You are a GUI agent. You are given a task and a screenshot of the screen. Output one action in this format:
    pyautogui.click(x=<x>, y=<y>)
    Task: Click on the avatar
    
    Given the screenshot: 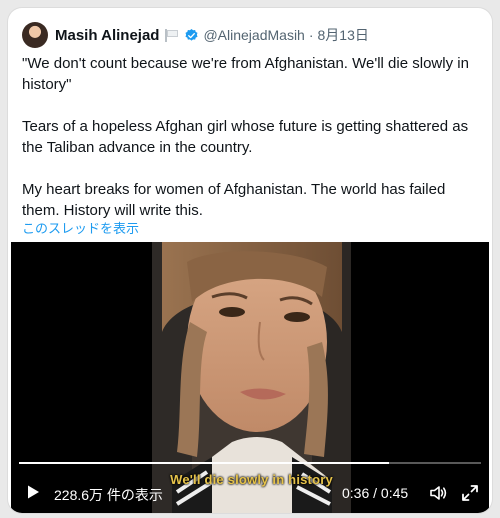 What is the action you would take?
    pyautogui.click(x=35, y=35)
    